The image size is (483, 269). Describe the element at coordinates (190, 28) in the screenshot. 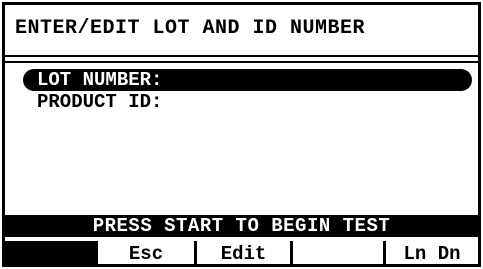

I see `page-title: ENTER/EDIT LOT AND ID NUMBER` at that location.